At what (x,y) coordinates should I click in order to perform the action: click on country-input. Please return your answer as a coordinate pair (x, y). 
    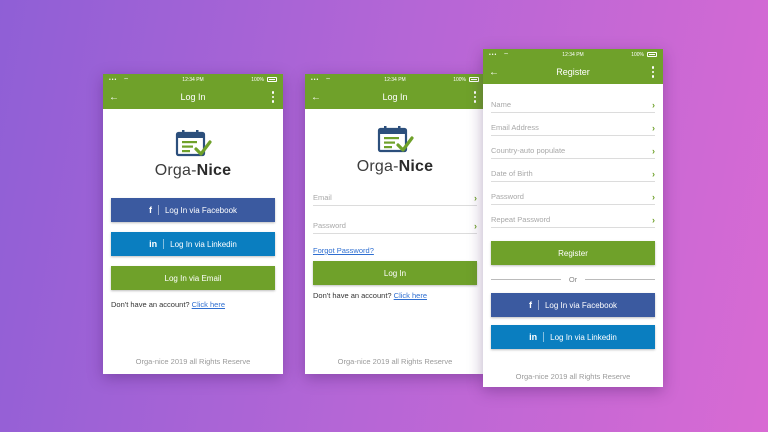
    Looking at the image, I should click on (561, 150).